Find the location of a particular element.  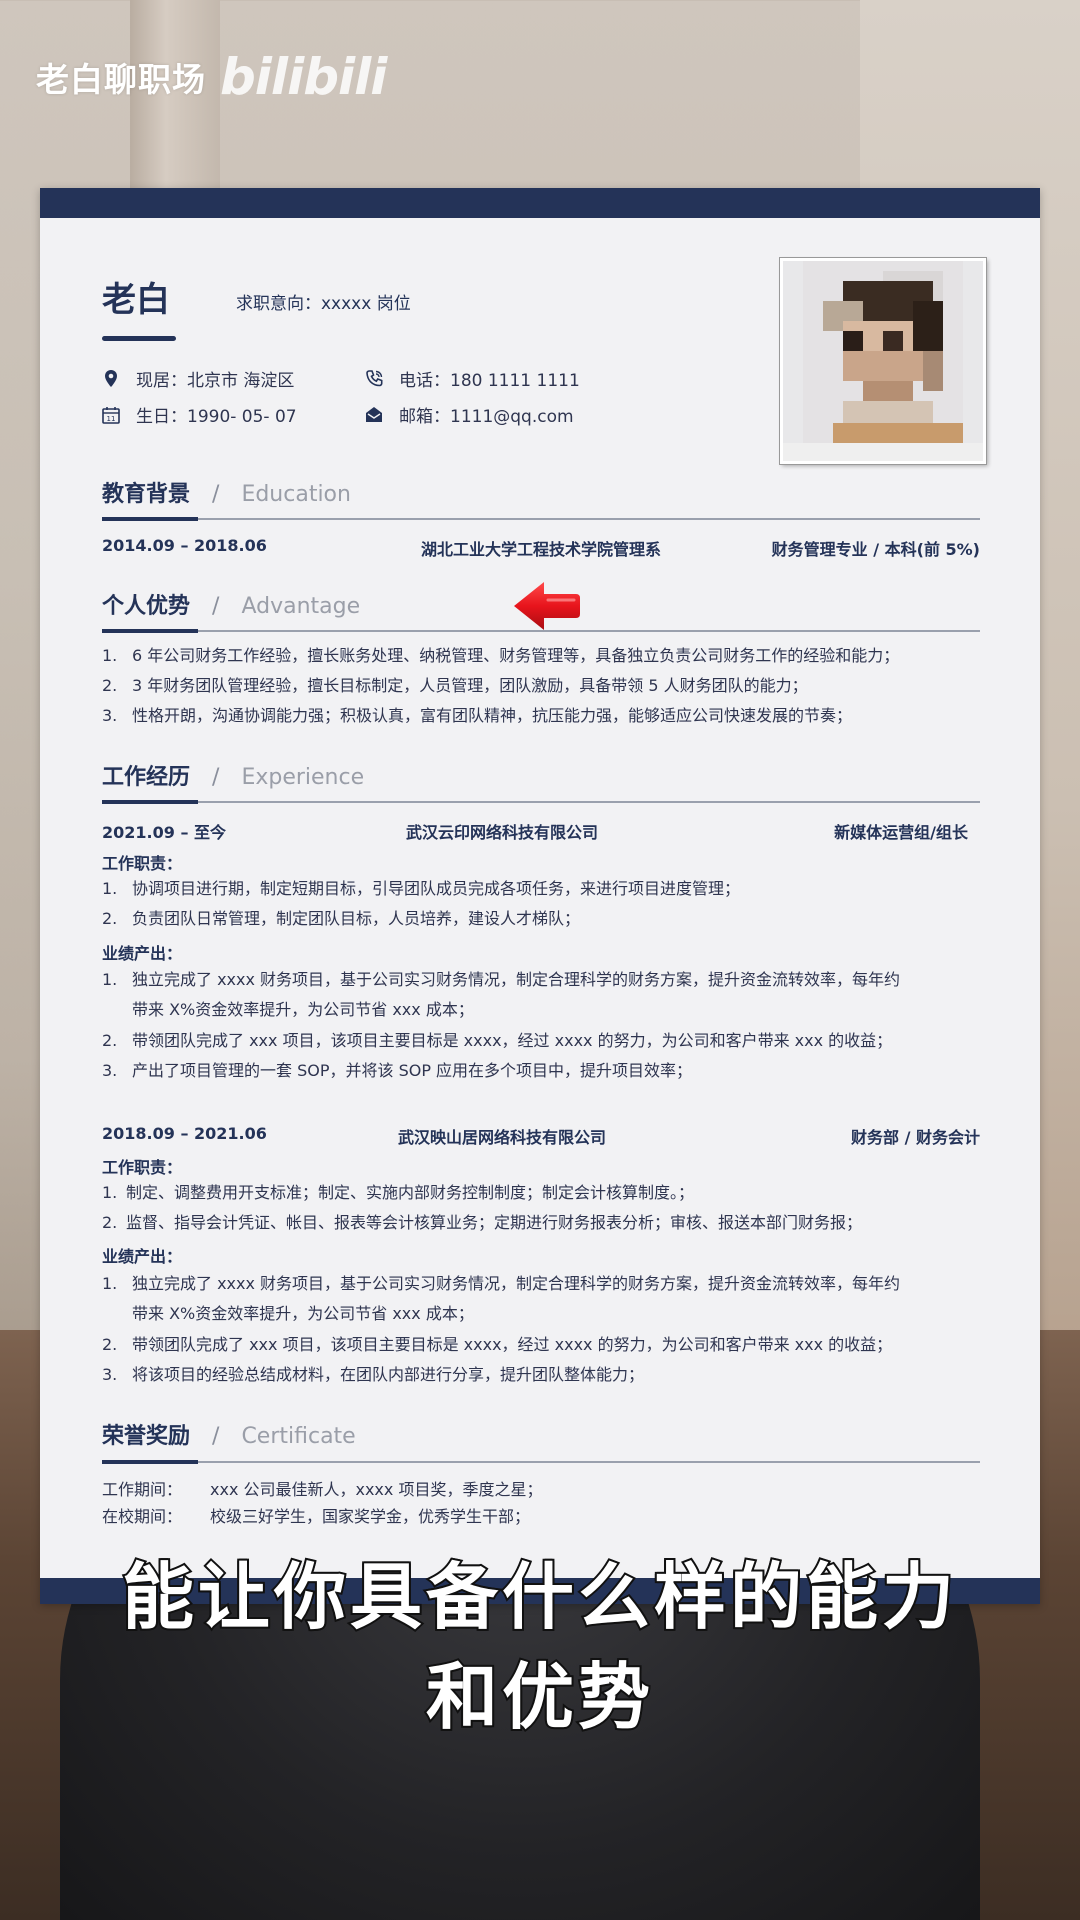

email-text: 邮箱：1111@qq.com is located at coordinates (486, 417).